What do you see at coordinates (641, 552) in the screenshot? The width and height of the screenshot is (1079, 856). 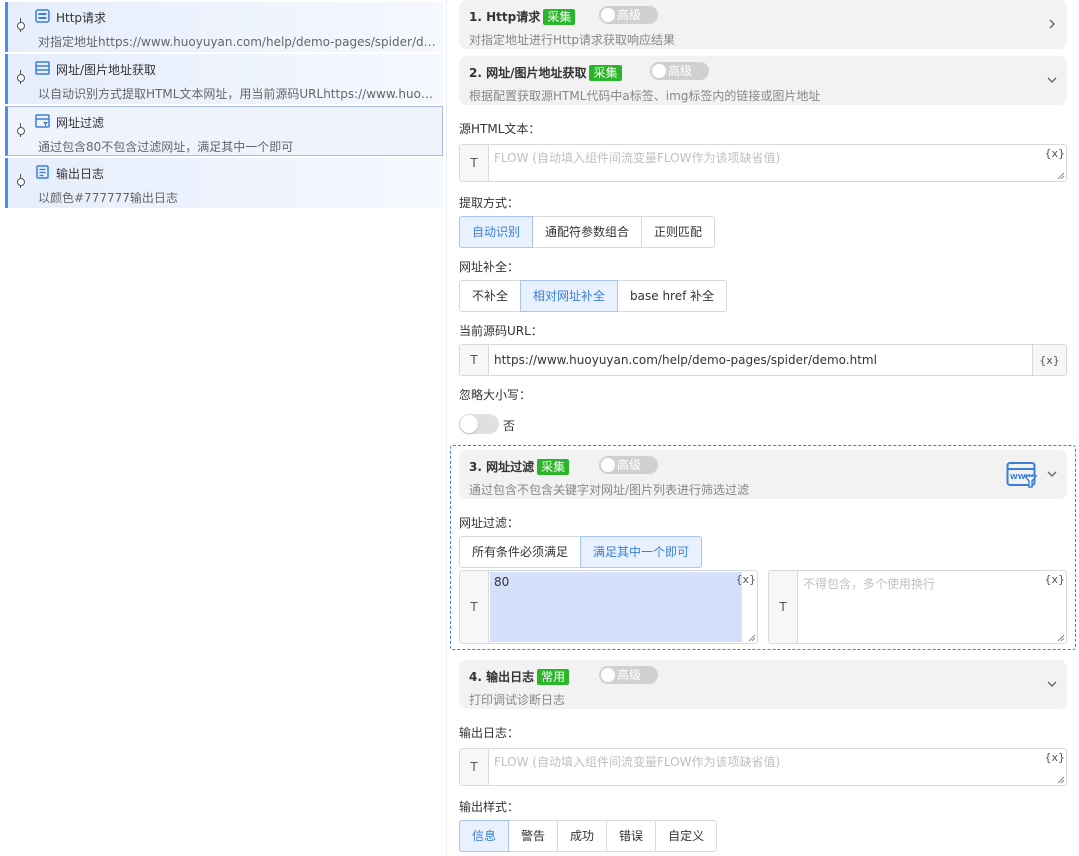 I see `filter-option-any: 满足其中一个即可` at bounding box center [641, 552].